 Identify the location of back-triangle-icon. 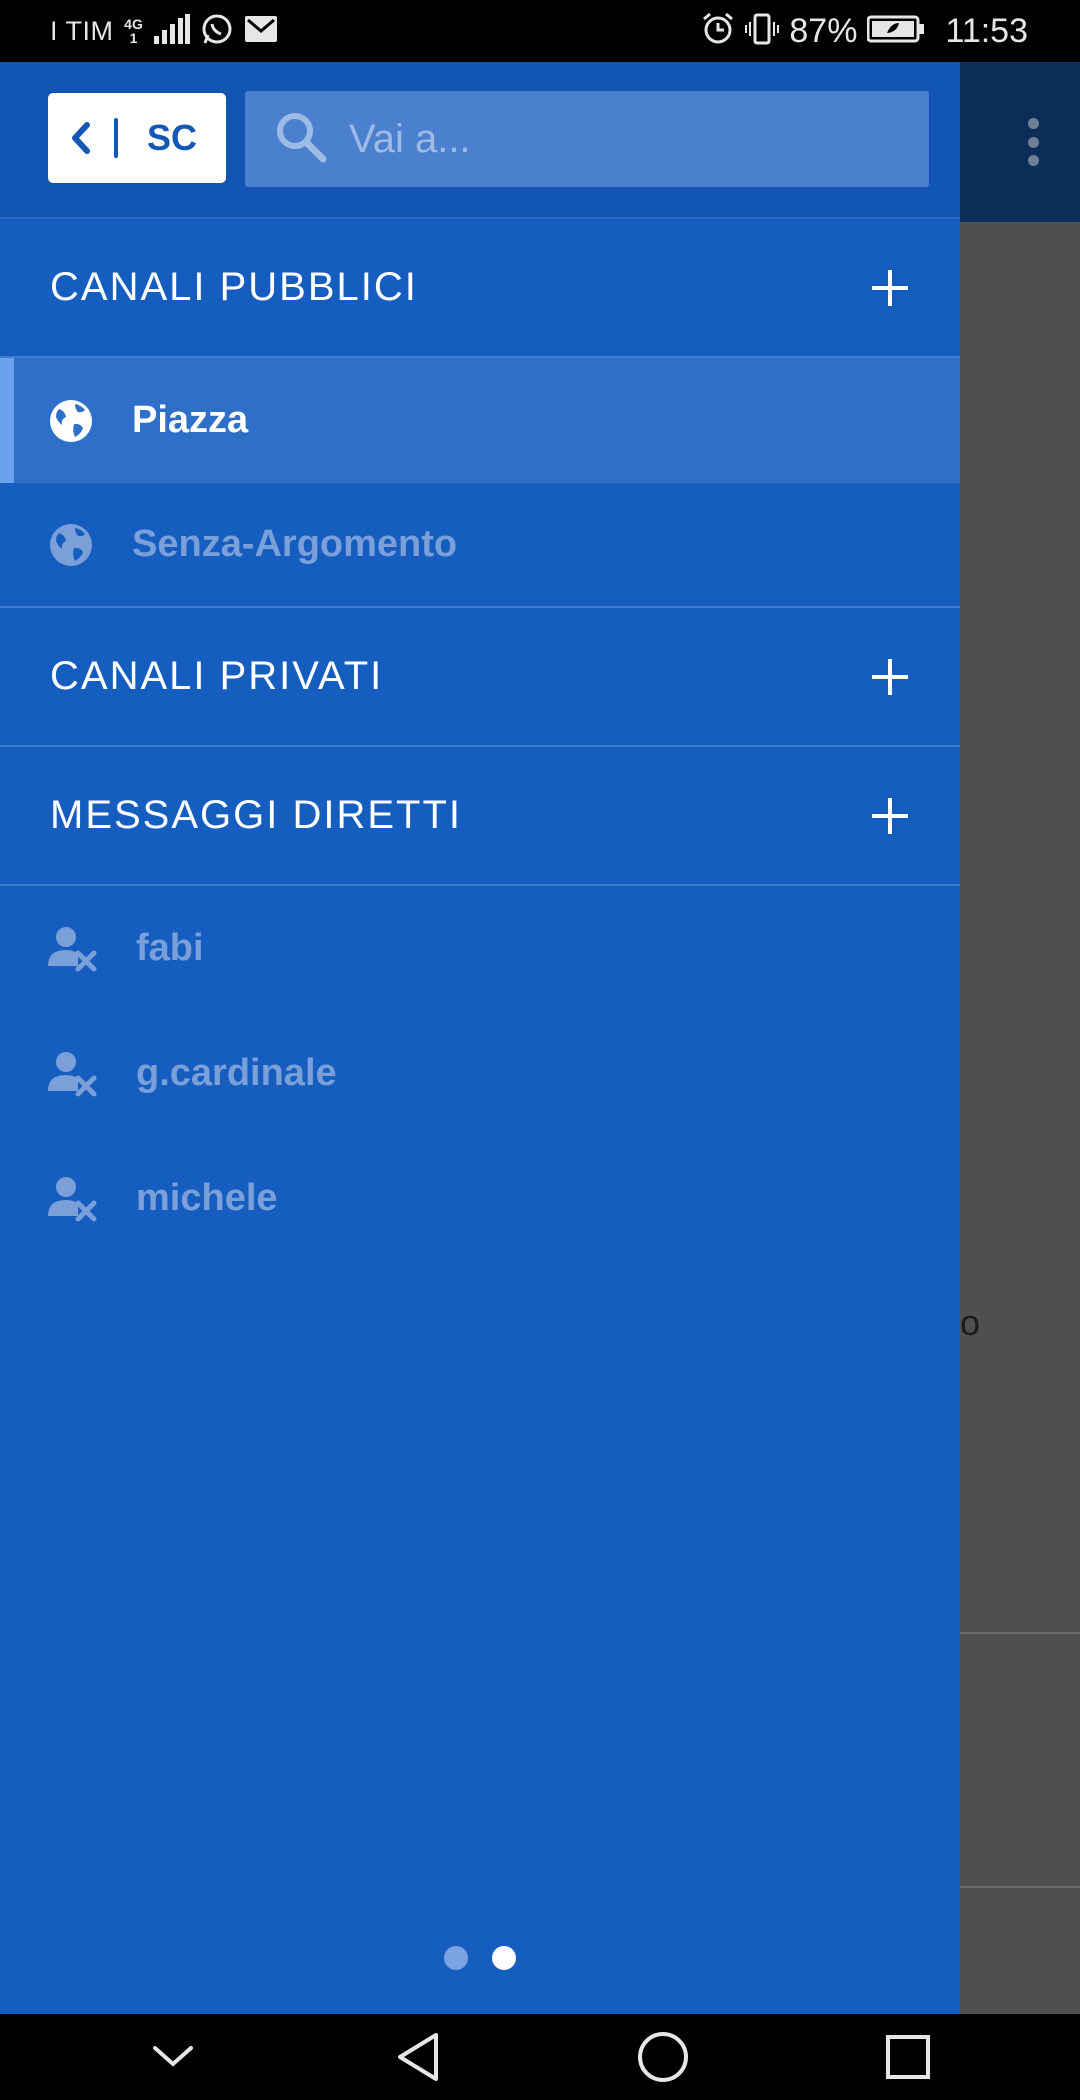
(417, 2057).